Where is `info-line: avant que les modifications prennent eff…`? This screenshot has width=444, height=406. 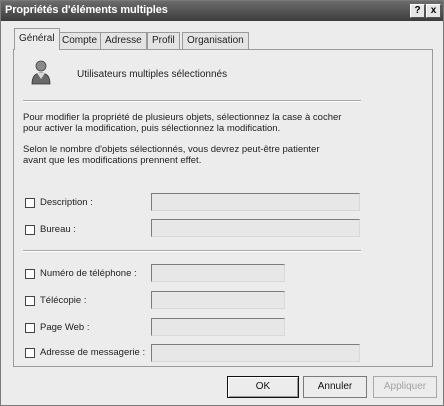
info-line: avant que les modifications prennent eff… is located at coordinates (112, 160).